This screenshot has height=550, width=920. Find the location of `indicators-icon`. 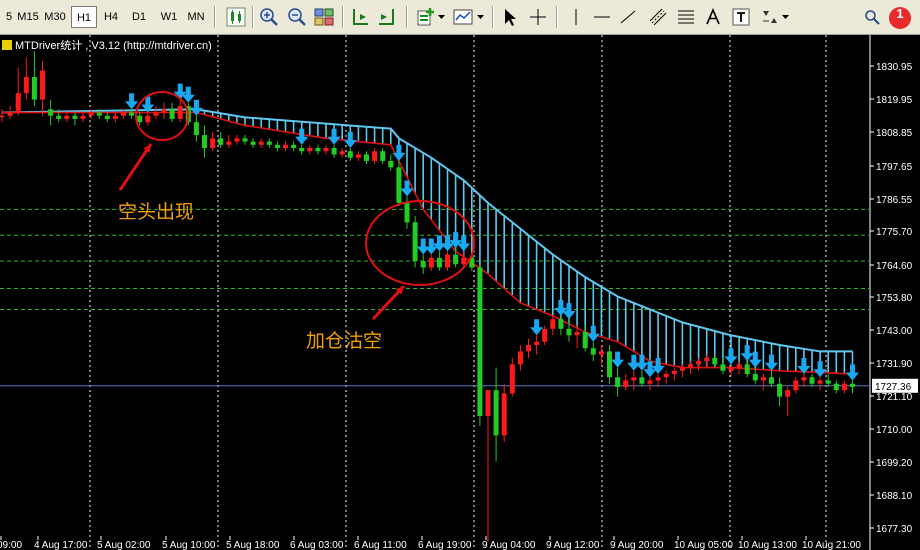

indicators-icon is located at coordinates (426, 17).